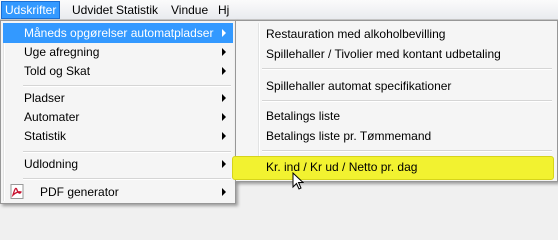  I want to click on menu-item-pladser: Pladser, so click(118, 98).